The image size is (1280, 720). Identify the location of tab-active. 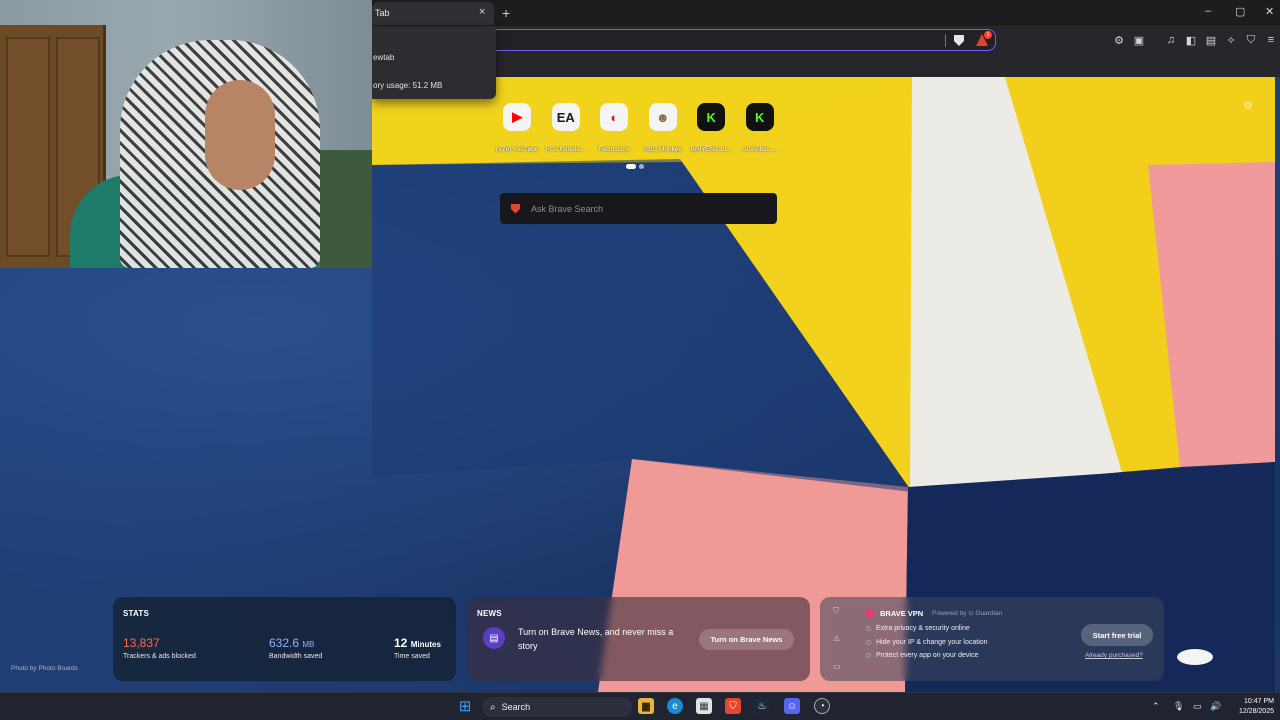
(433, 13).